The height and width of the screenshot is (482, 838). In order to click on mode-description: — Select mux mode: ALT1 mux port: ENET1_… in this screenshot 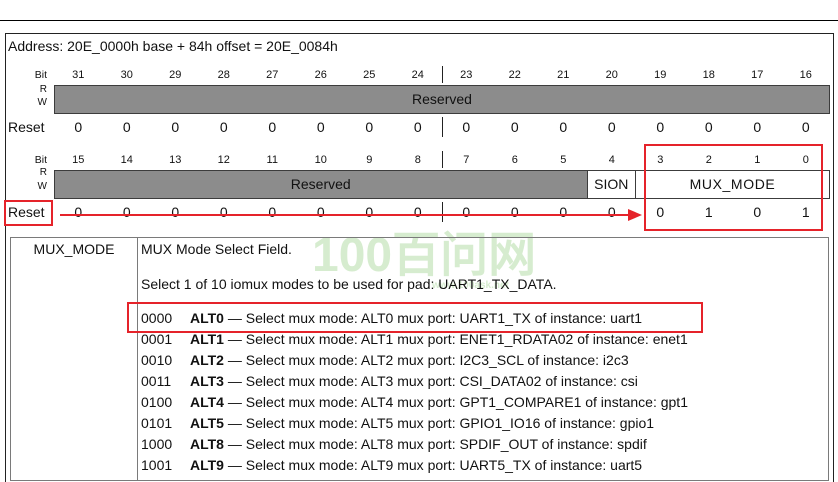, I will do `click(457, 339)`.